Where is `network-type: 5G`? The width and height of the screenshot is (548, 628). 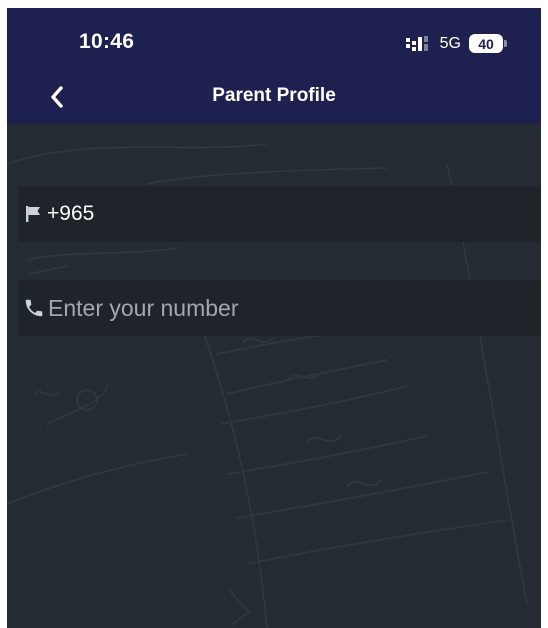
network-type: 5G is located at coordinates (450, 43).